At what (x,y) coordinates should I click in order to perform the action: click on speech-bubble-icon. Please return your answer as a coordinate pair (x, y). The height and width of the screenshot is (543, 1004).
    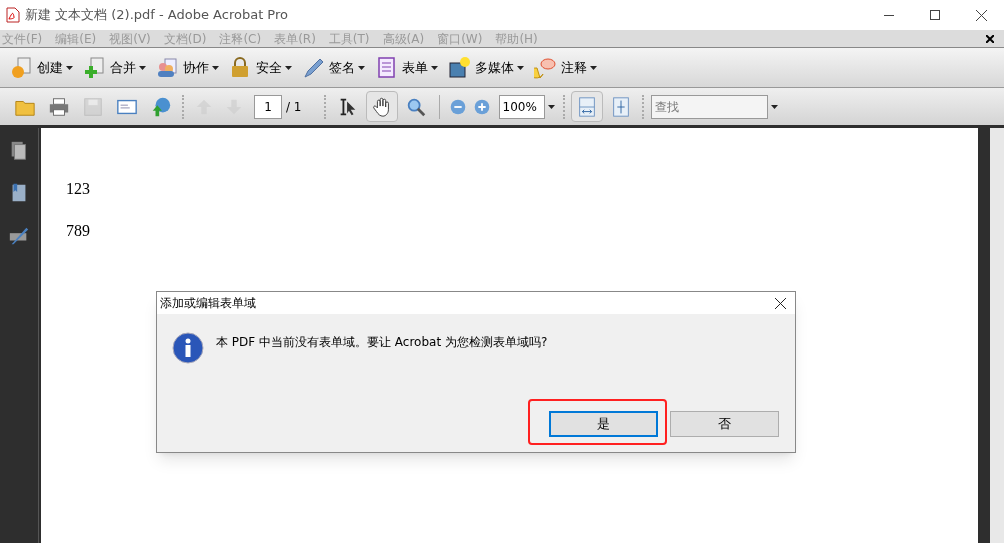
    Looking at the image, I should click on (546, 67).